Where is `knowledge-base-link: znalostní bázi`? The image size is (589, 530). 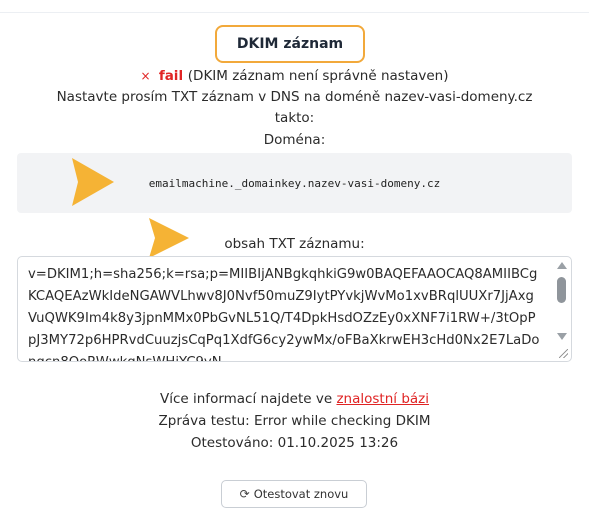
knowledge-base-link: znalostní bázi is located at coordinates (382, 399).